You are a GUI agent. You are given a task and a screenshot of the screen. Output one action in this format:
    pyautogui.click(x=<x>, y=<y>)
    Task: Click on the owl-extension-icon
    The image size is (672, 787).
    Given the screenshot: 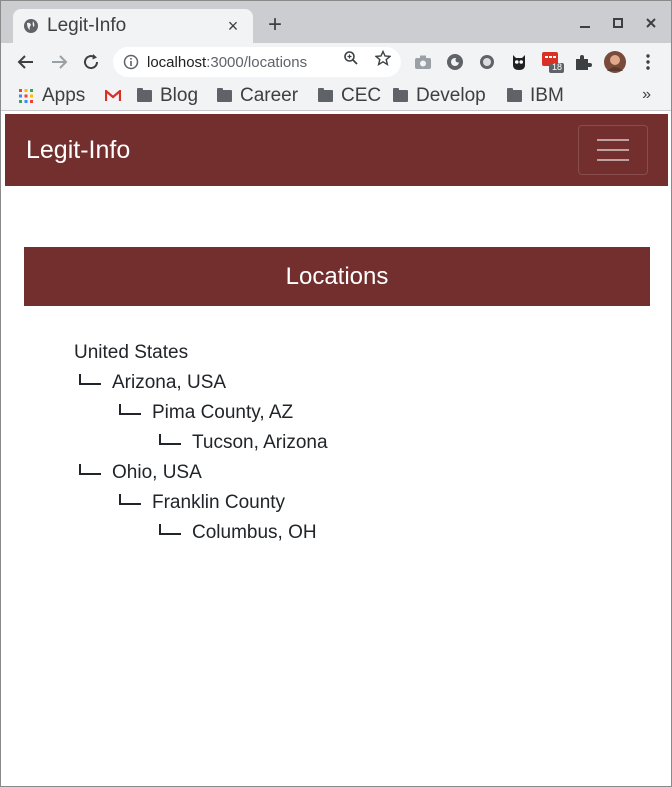 What is the action you would take?
    pyautogui.click(x=519, y=62)
    